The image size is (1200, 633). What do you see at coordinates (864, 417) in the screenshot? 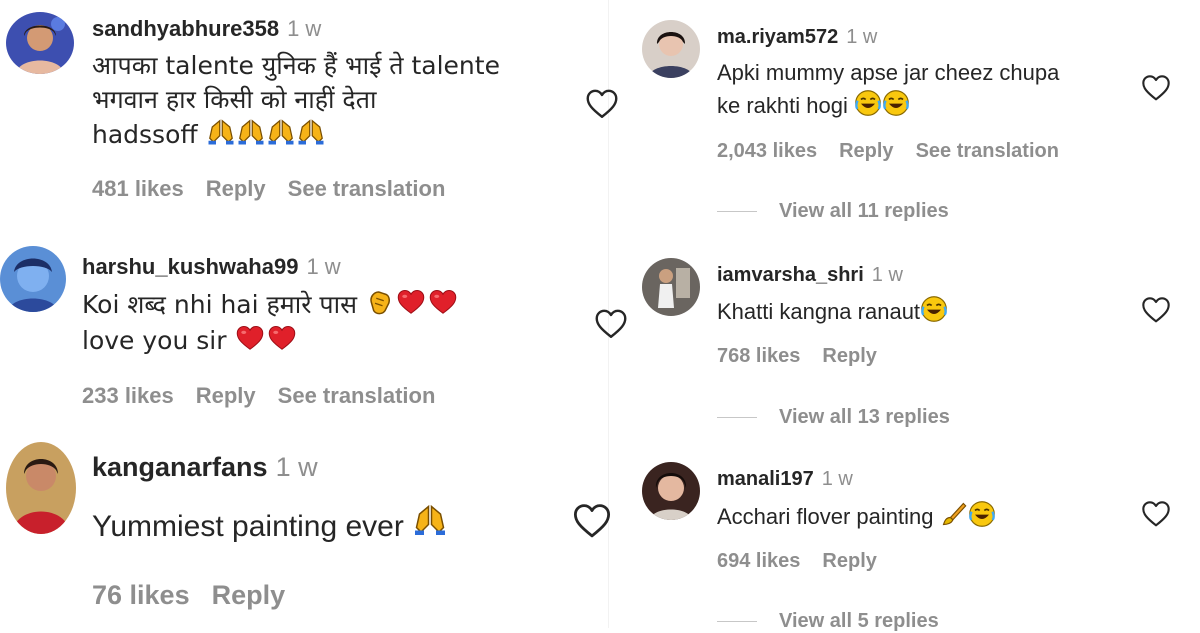
I see `view-replies-label: View all 13 replies` at bounding box center [864, 417].